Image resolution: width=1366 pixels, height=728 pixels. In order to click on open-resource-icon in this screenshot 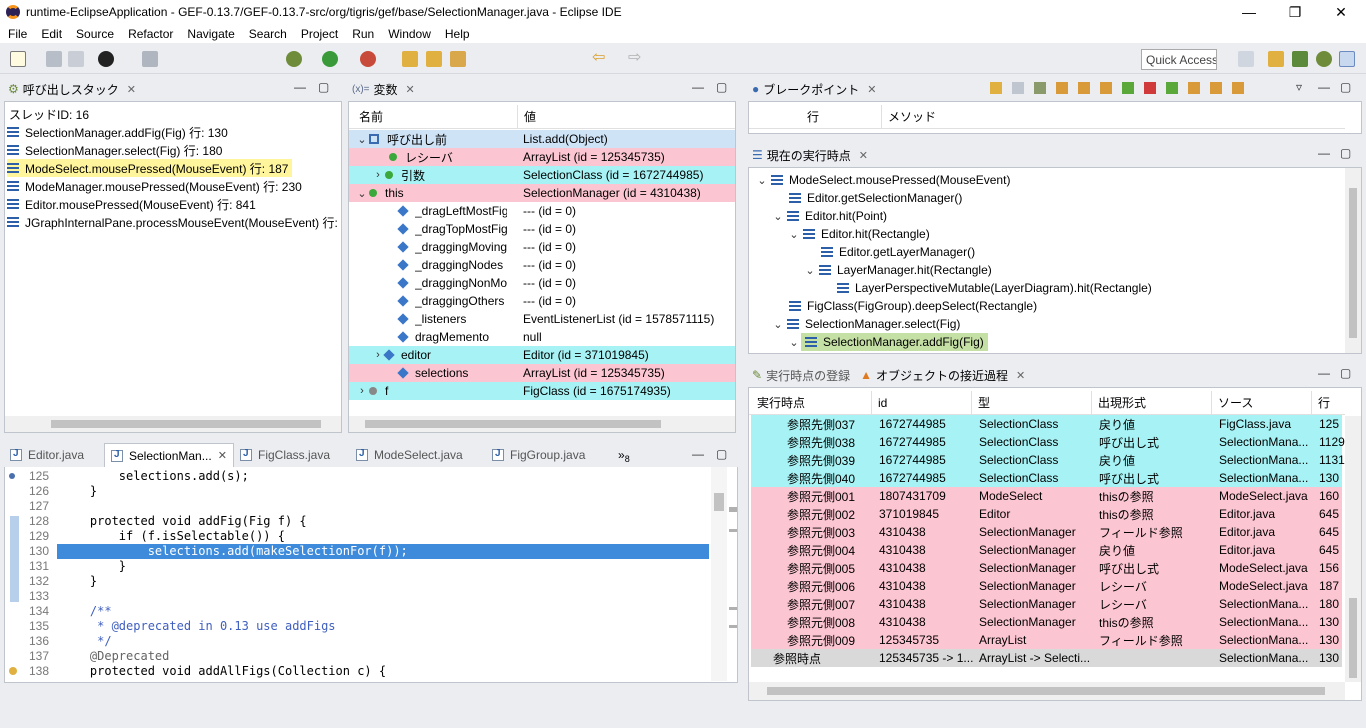, I will do `click(434, 59)`.